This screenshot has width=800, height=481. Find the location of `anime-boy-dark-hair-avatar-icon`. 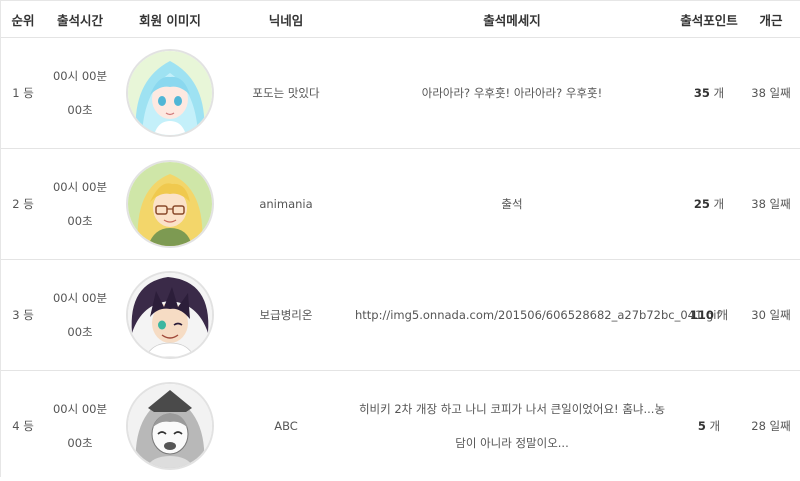

anime-boy-dark-hair-avatar-icon is located at coordinates (170, 315).